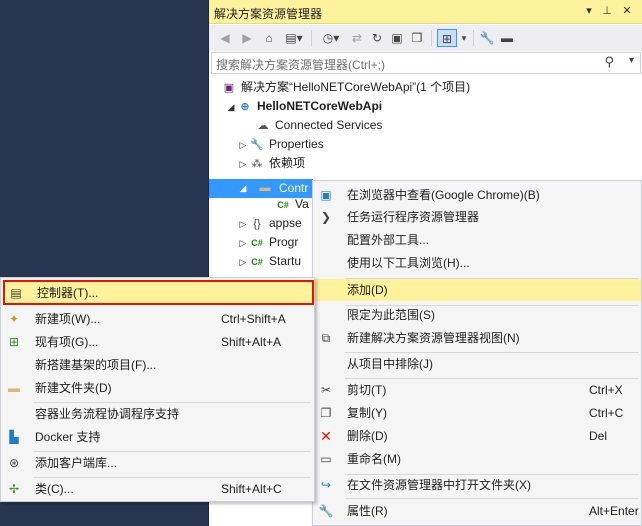  Describe the element at coordinates (464, 38) in the screenshot. I see `chevron-down-icon: ▾` at that location.